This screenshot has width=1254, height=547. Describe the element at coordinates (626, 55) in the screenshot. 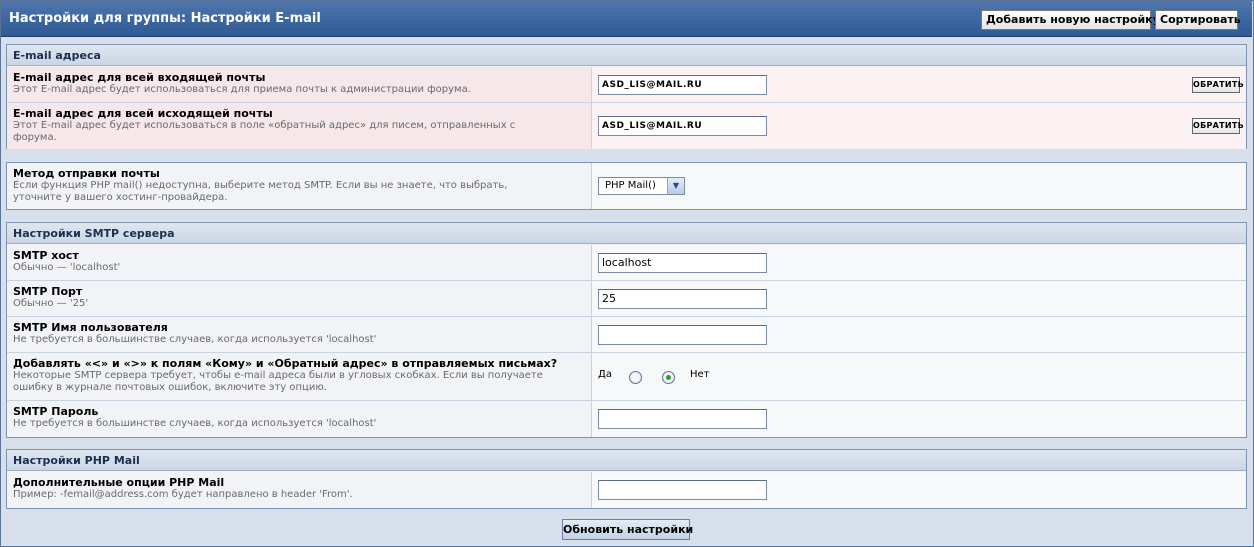

I see `section-title-email: E-mail адреса` at that location.